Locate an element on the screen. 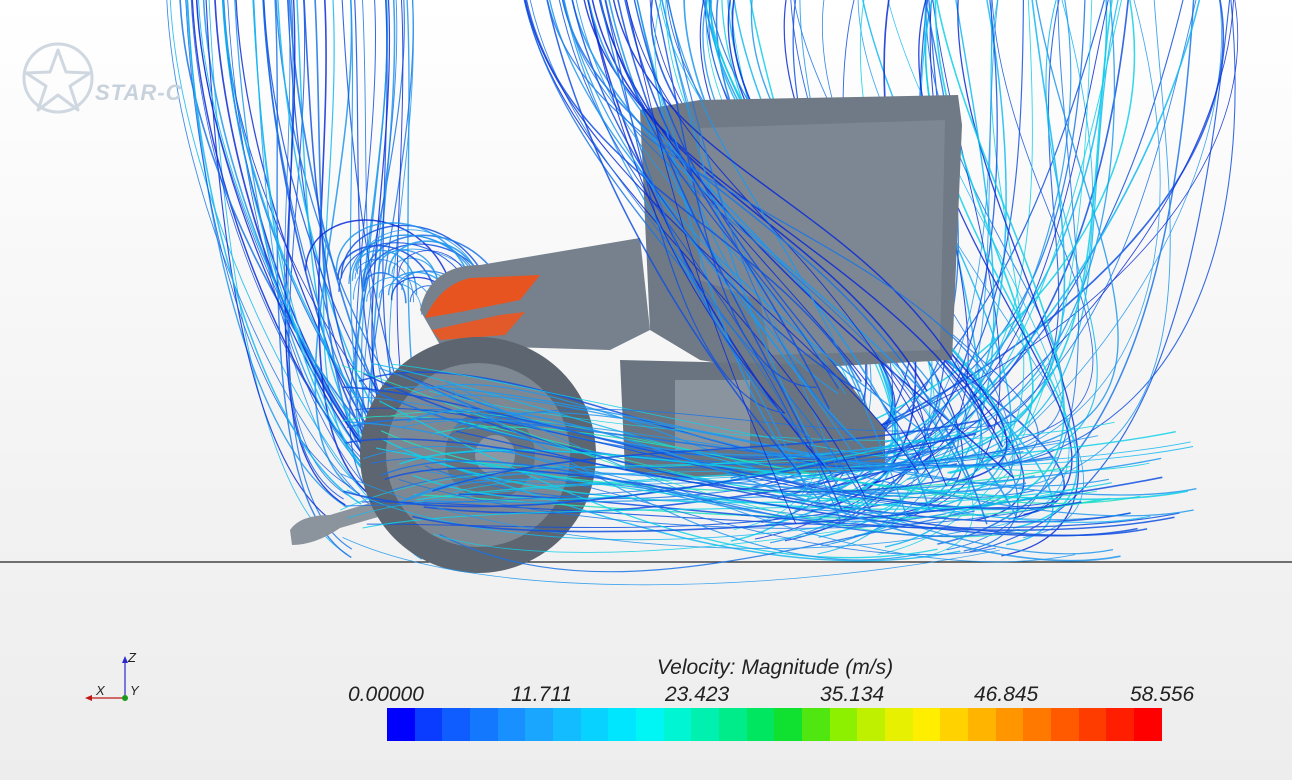 Image resolution: width=1292 pixels, height=780 pixels. velocity-colorbar is located at coordinates (774, 724).